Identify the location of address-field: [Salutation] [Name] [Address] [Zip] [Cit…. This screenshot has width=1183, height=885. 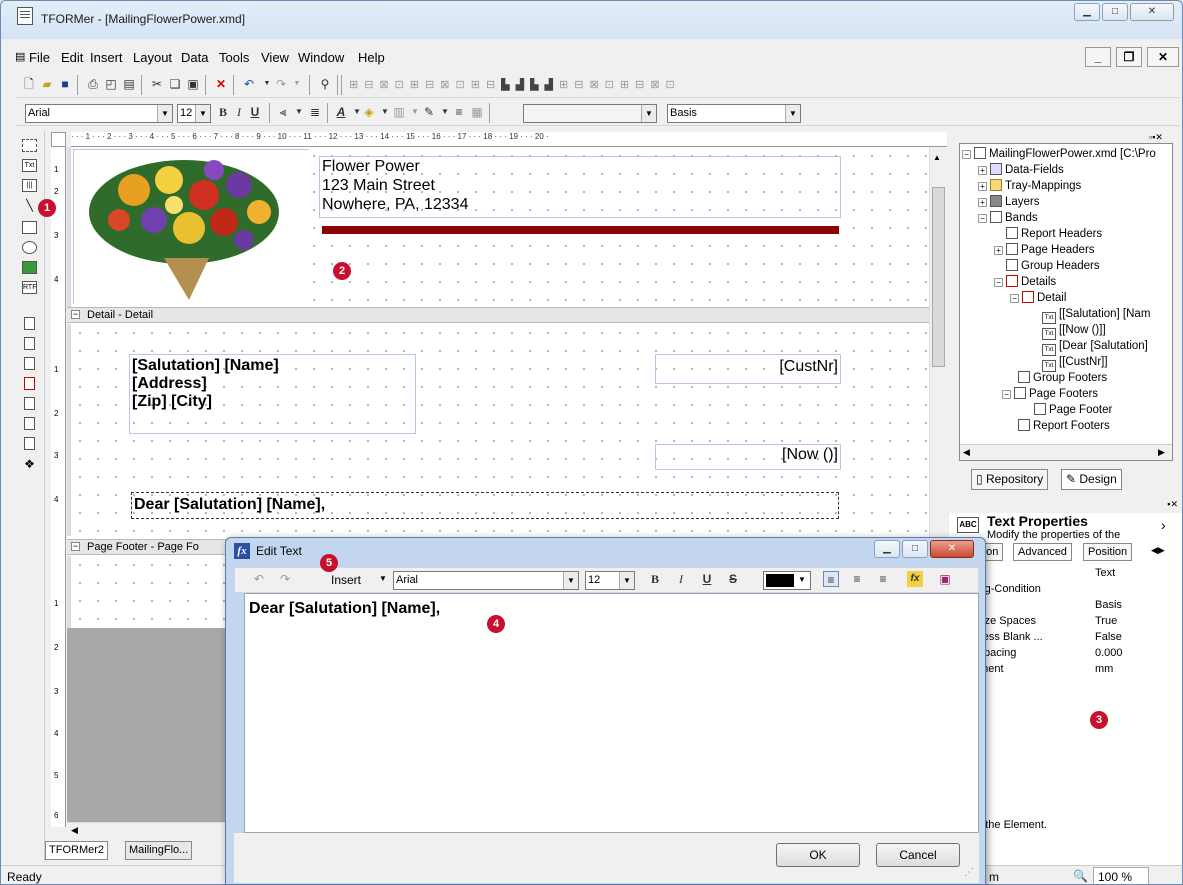
(272, 394).